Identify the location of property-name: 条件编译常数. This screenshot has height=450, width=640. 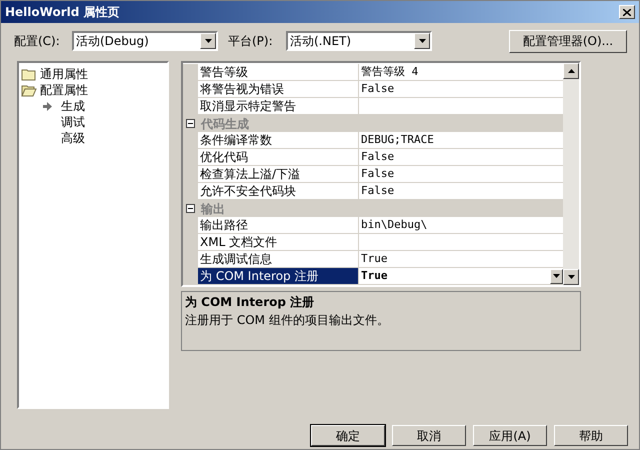
(278, 140).